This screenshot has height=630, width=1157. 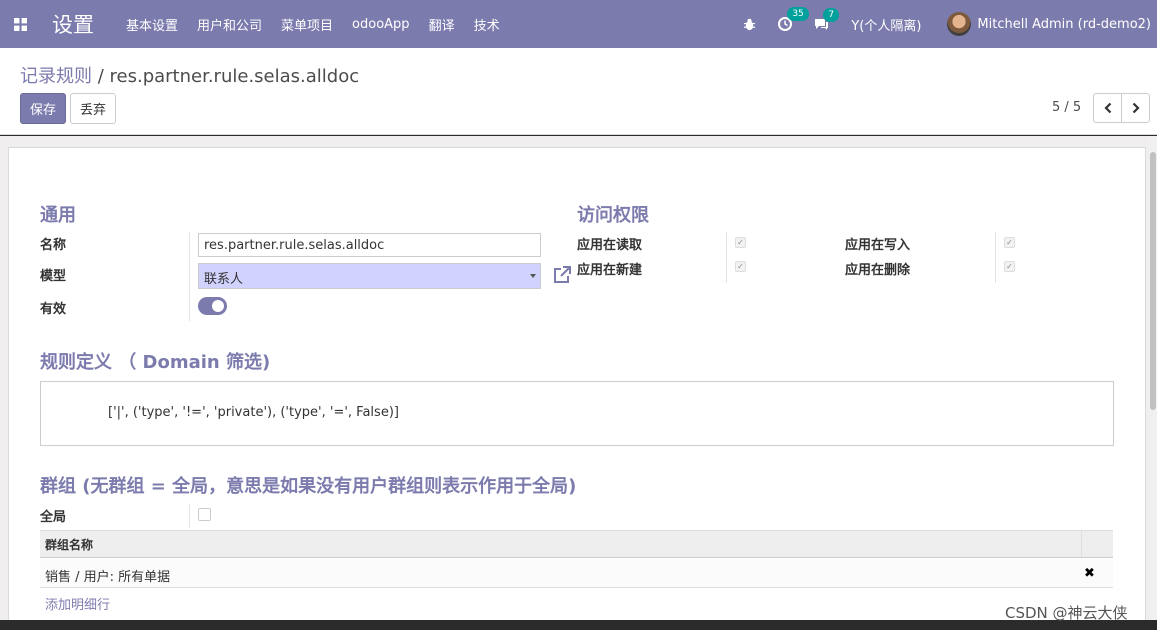 What do you see at coordinates (369, 245) in the screenshot?
I see `name-input` at bounding box center [369, 245].